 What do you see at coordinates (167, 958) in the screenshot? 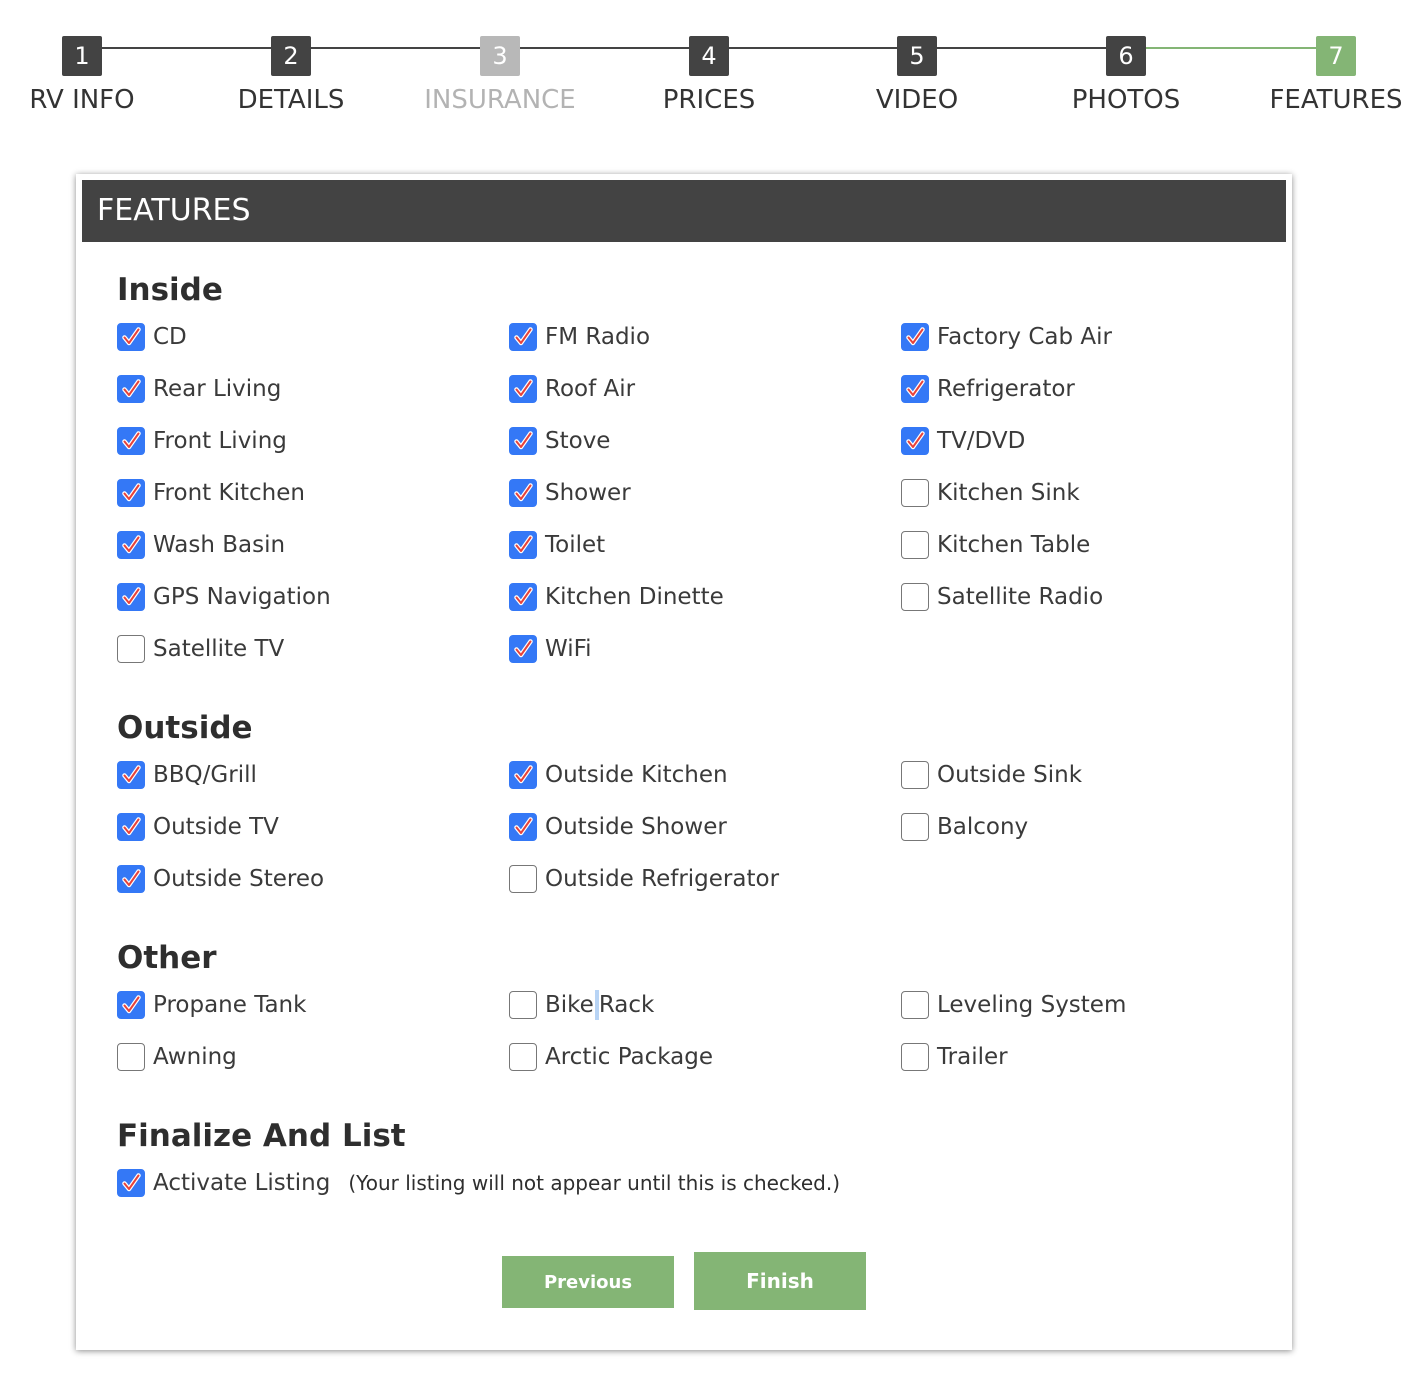
I see `section-title-other: Other` at bounding box center [167, 958].